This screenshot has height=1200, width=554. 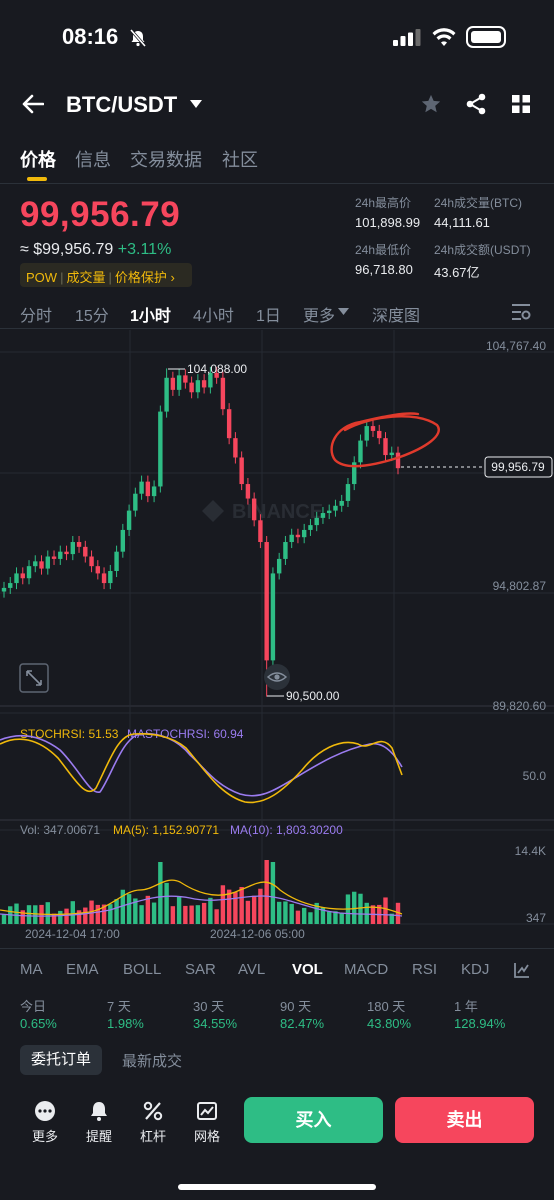 I want to click on bottom-alert: 提醒, so click(x=99, y=1122).